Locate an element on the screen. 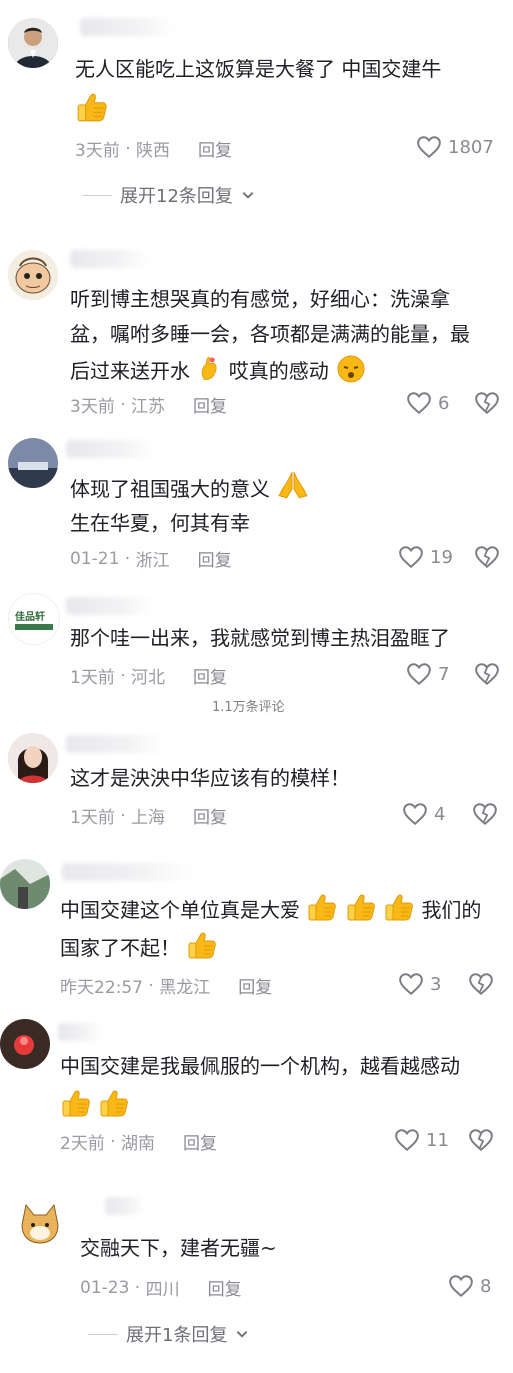 The image size is (513, 1373). like-button: 1807 is located at coordinates (455, 147).